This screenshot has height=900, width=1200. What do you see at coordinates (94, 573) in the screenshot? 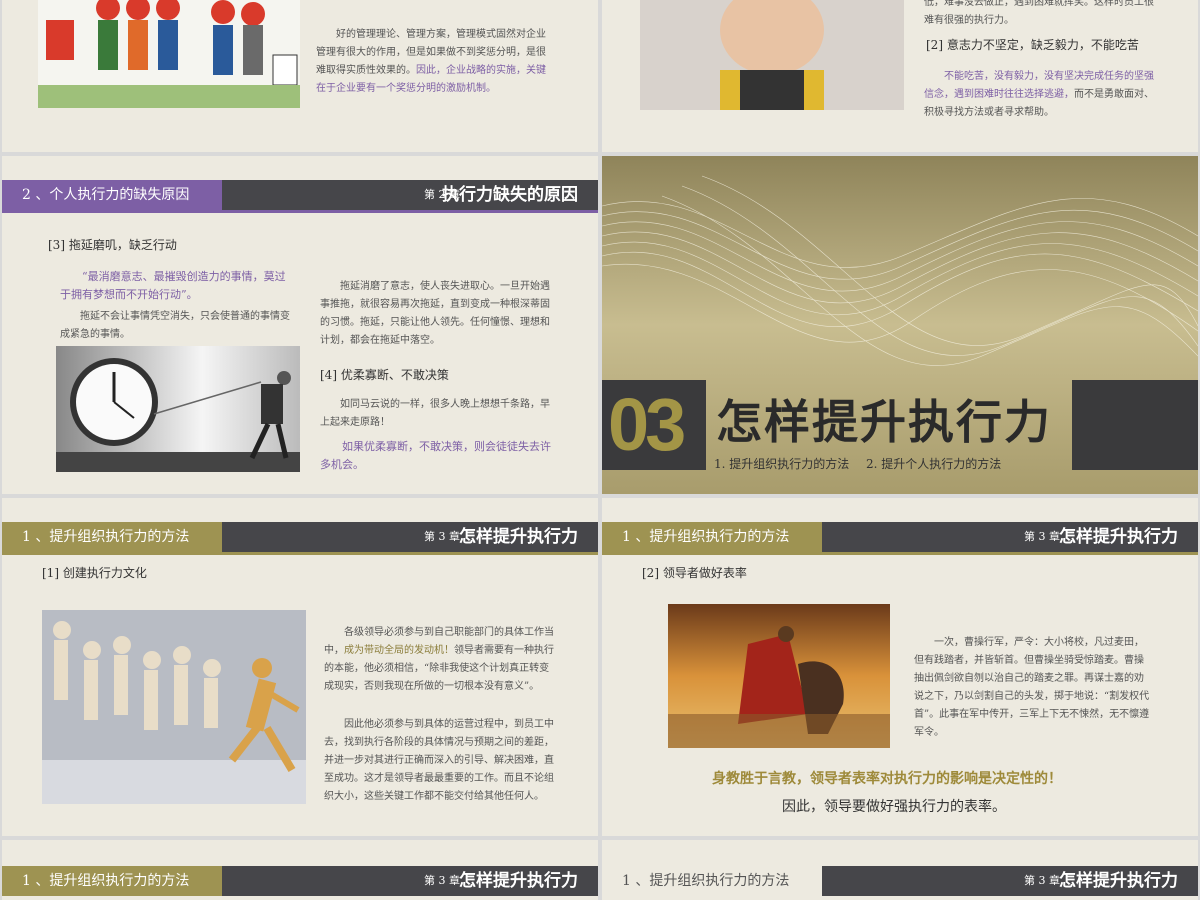
I see `slide5-heading: [1] 创建执行力文化` at bounding box center [94, 573].